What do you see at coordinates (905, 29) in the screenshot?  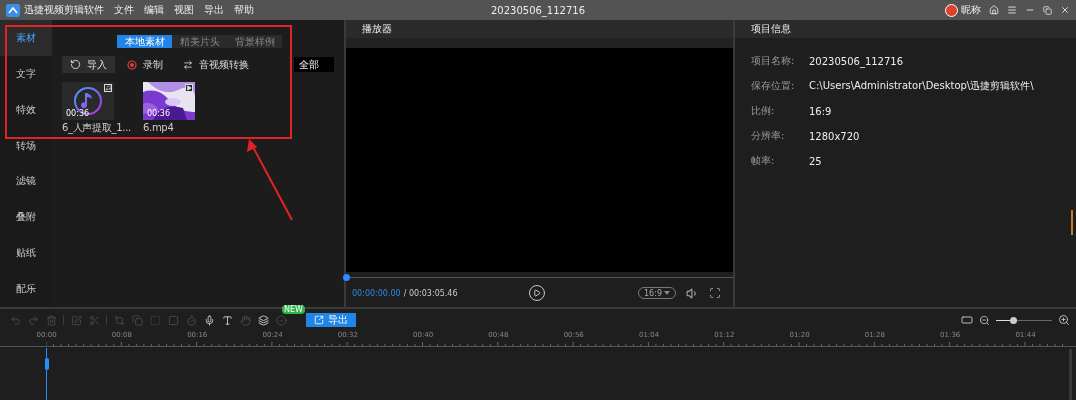 I see `panel-header: 项目信息` at bounding box center [905, 29].